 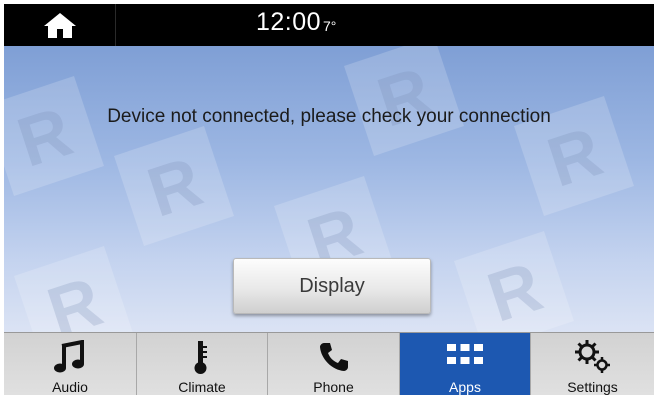 I want to click on nav-label-apps: Apps, so click(x=465, y=387).